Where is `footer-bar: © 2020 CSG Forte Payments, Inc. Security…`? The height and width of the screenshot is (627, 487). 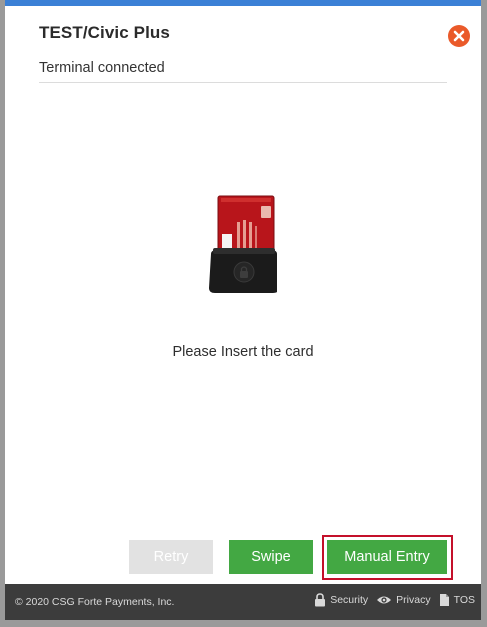 footer-bar: © 2020 CSG Forte Payments, Inc. Security… is located at coordinates (243, 602).